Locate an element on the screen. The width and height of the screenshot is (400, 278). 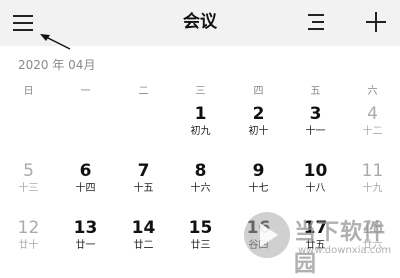
day-number: 15 is located at coordinates (200, 228).